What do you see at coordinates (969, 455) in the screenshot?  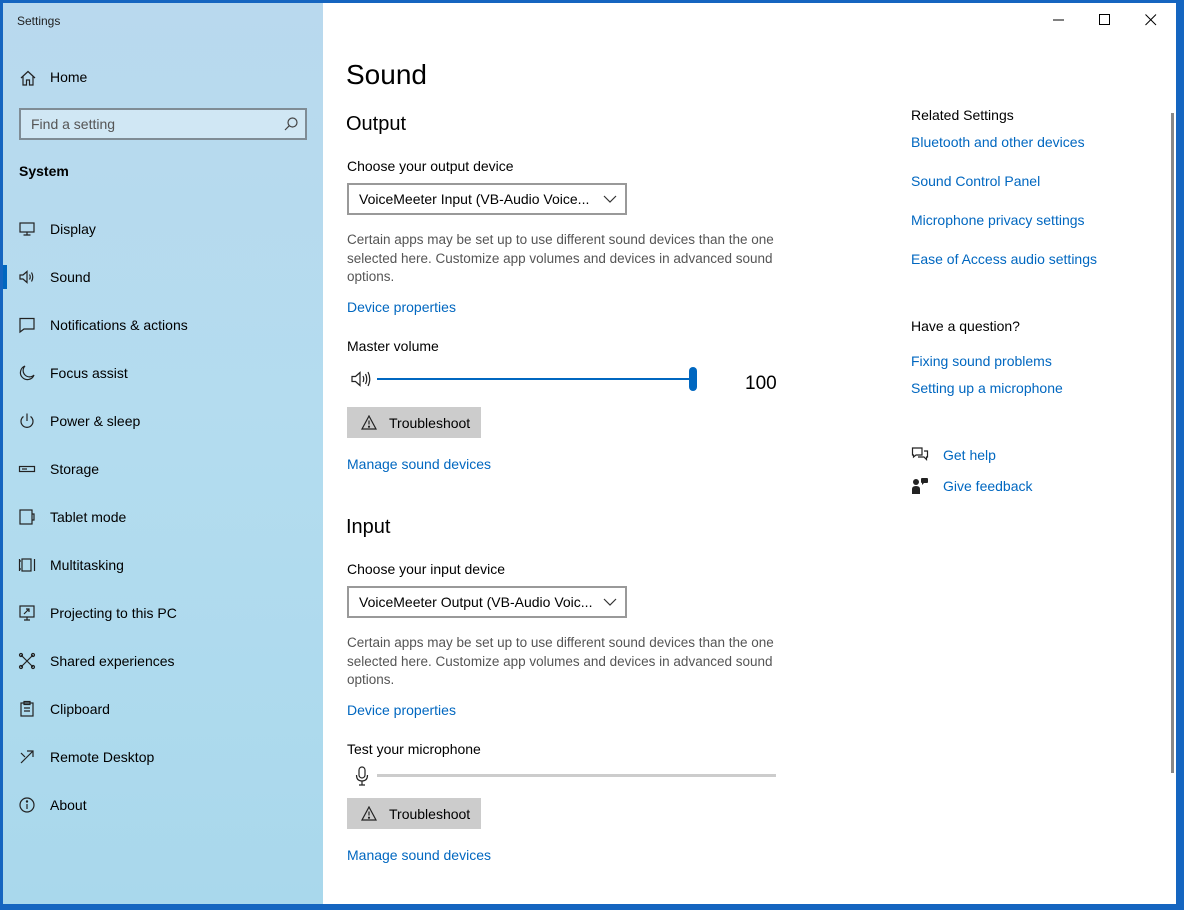 I see `get-help-link: Get help` at bounding box center [969, 455].